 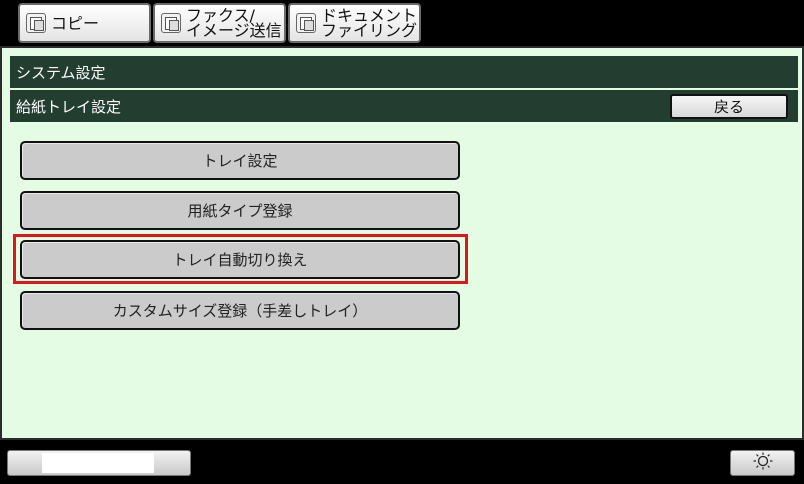 I want to click on status-bar-control, so click(x=99, y=463).